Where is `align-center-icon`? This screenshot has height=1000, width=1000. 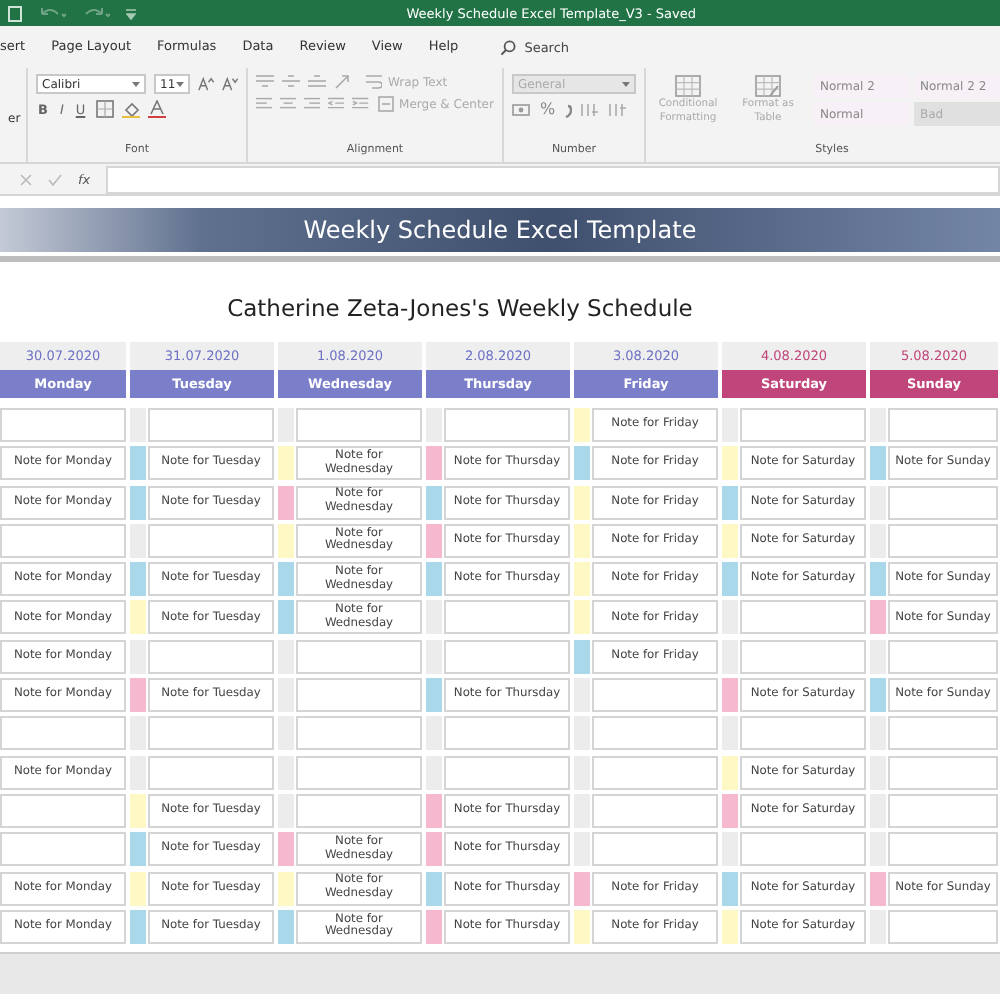 align-center-icon is located at coordinates (288, 104).